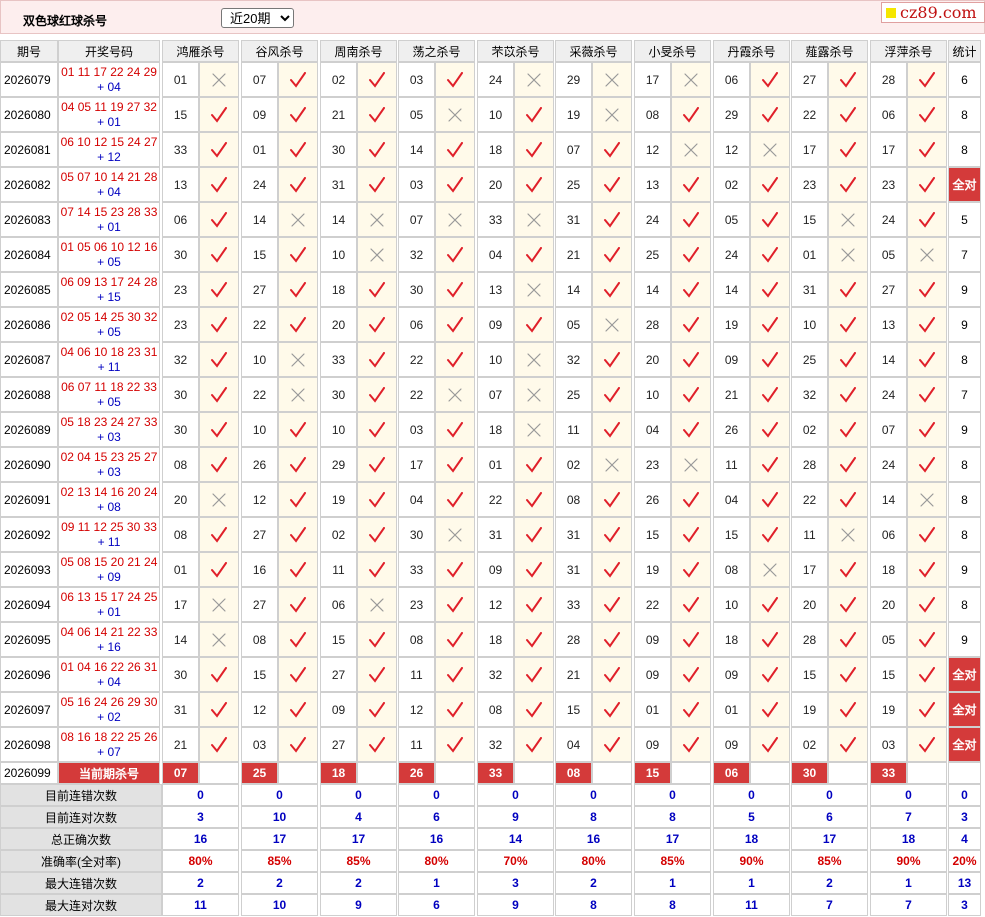 This screenshot has height=917, width=985. Describe the element at coordinates (180, 569) in the screenshot. I see `kill-number: 01` at that location.